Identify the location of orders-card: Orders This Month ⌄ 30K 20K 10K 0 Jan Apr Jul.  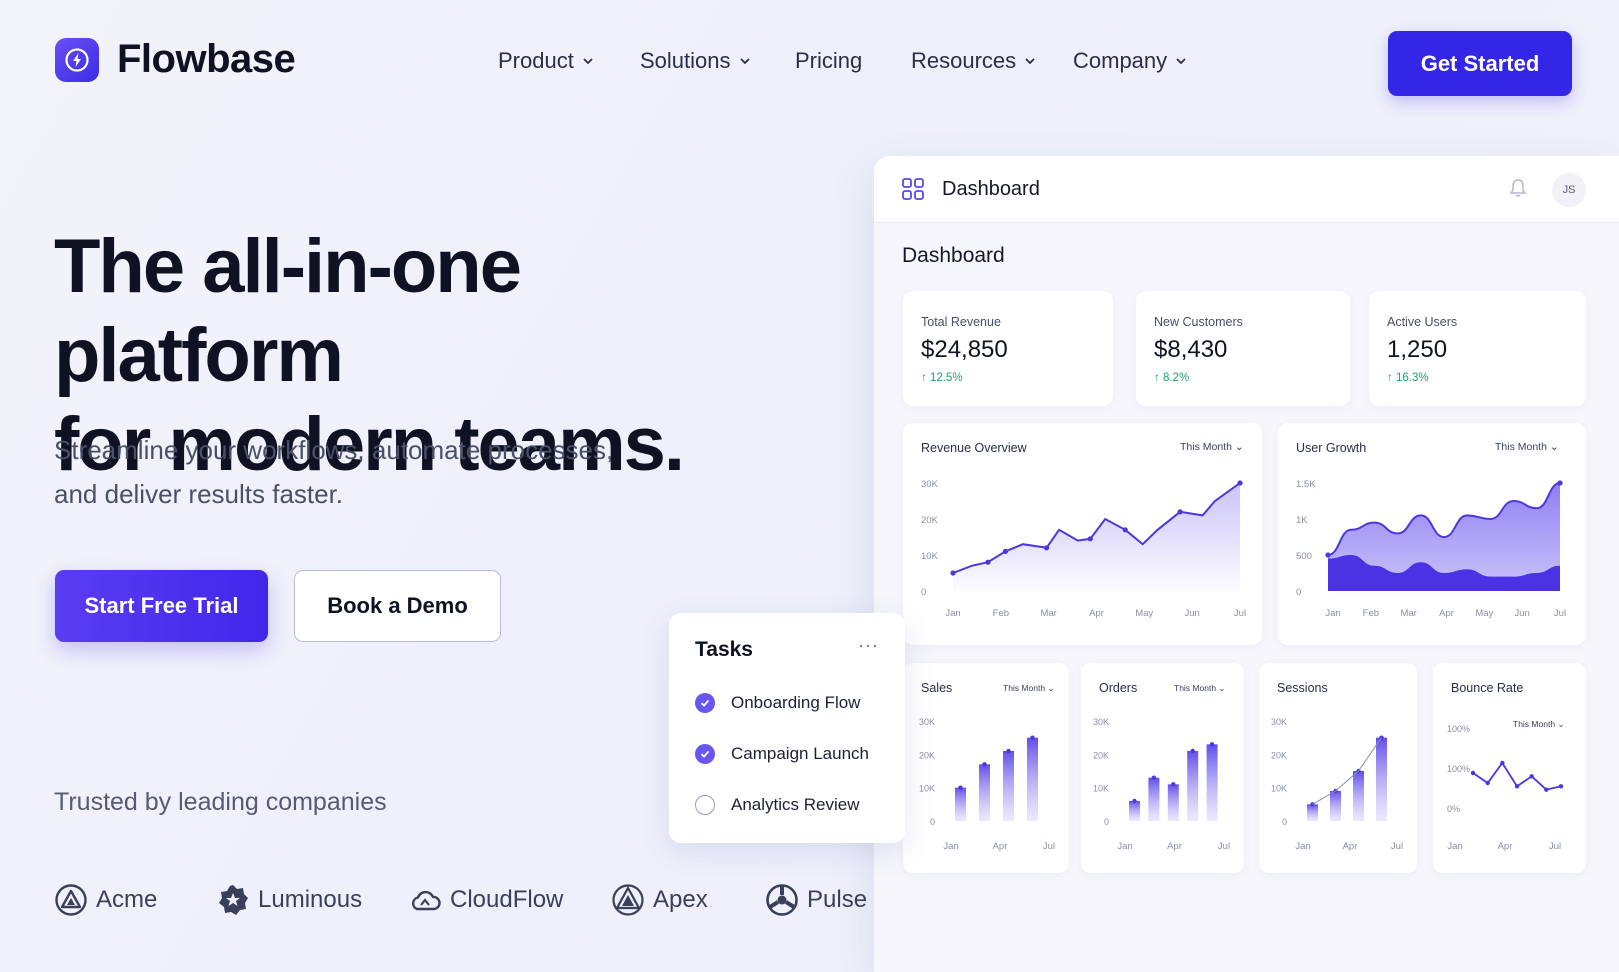
(1162, 768).